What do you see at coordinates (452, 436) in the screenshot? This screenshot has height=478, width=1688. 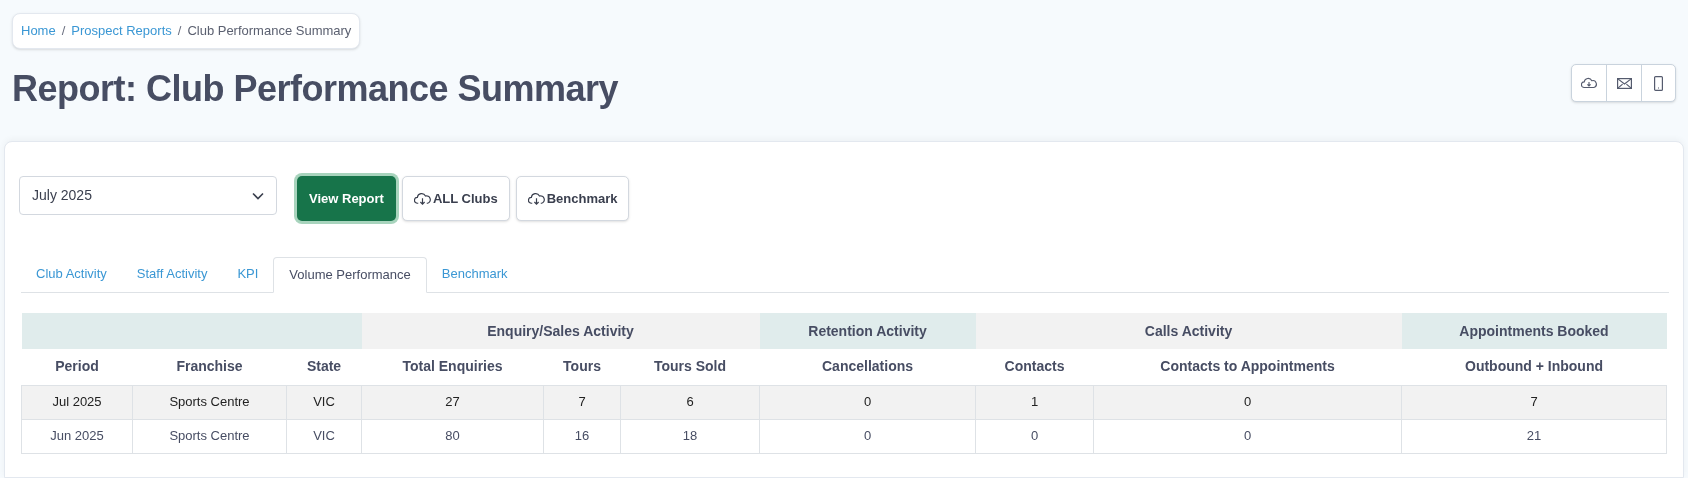 I see `table-cell: 80` at bounding box center [452, 436].